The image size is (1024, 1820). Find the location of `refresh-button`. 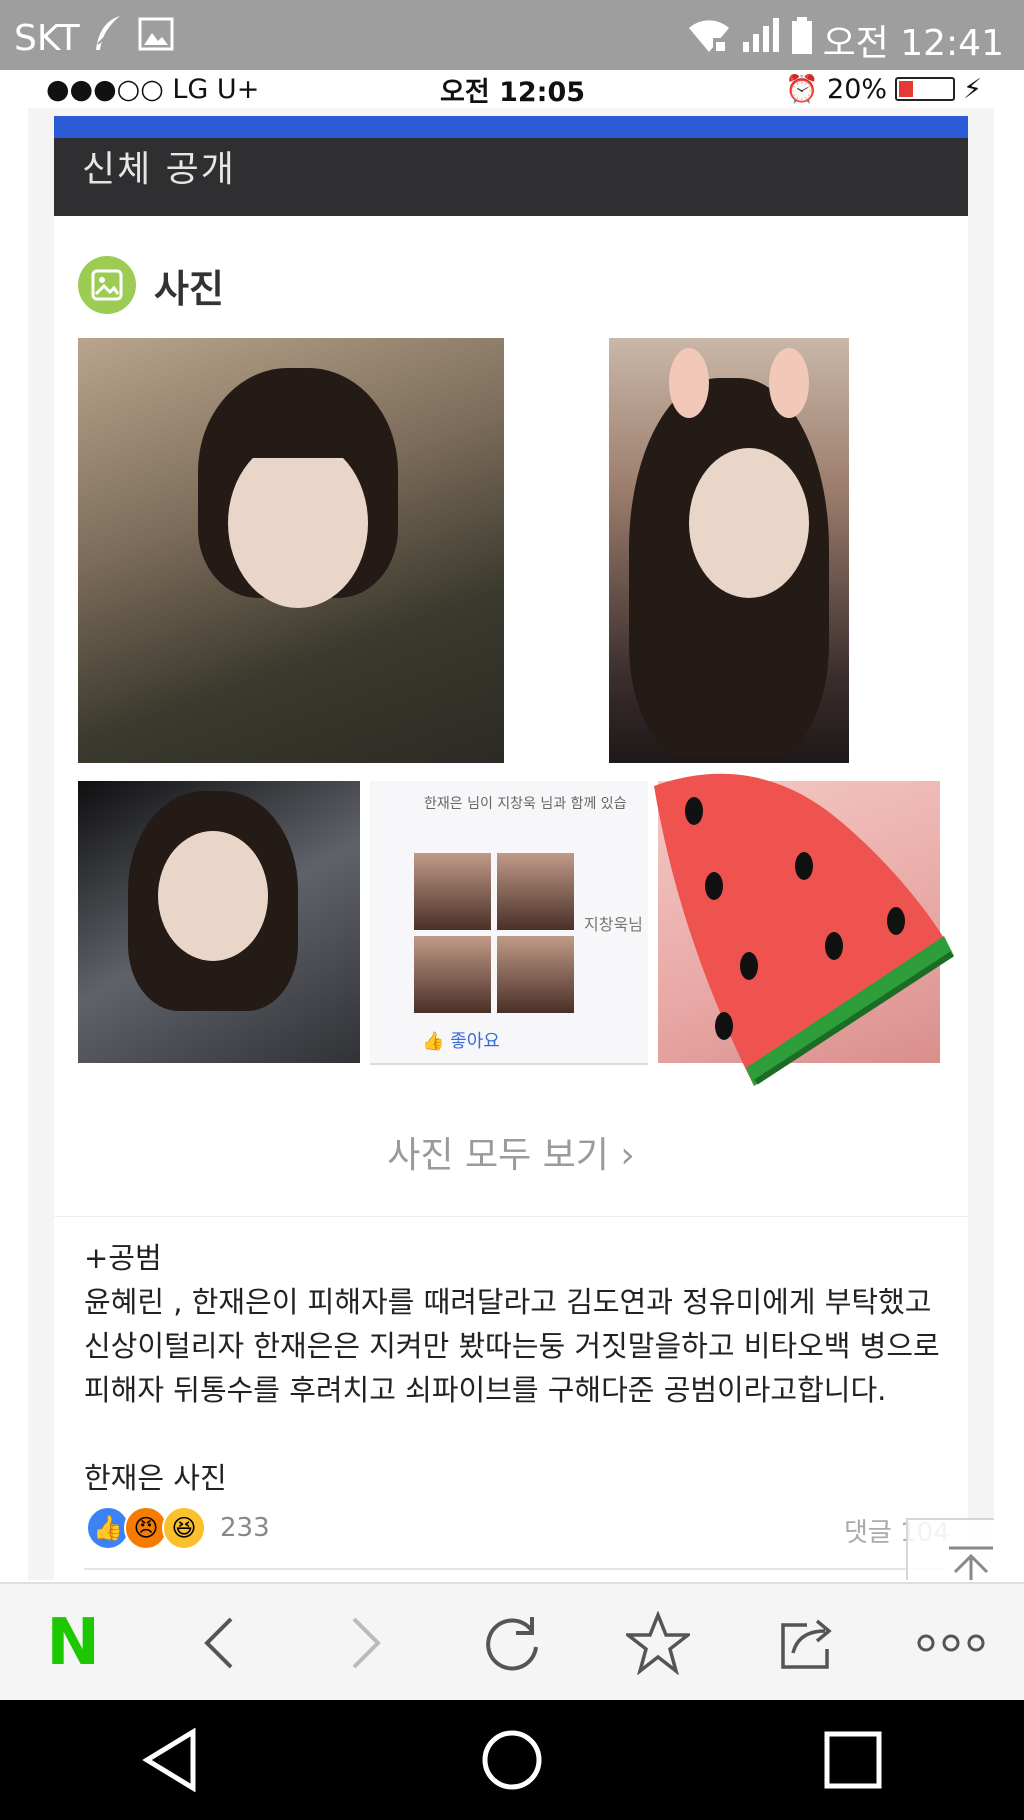

refresh-button is located at coordinates (512, 1643).